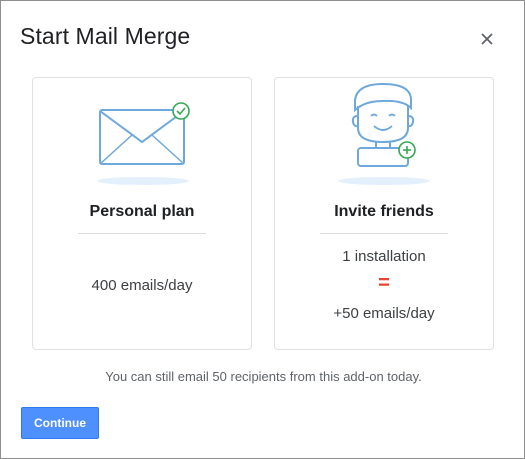 Image resolution: width=525 pixels, height=459 pixels. Describe the element at coordinates (384, 313) in the screenshot. I see `bonus-emails: +50 emails/day` at that location.